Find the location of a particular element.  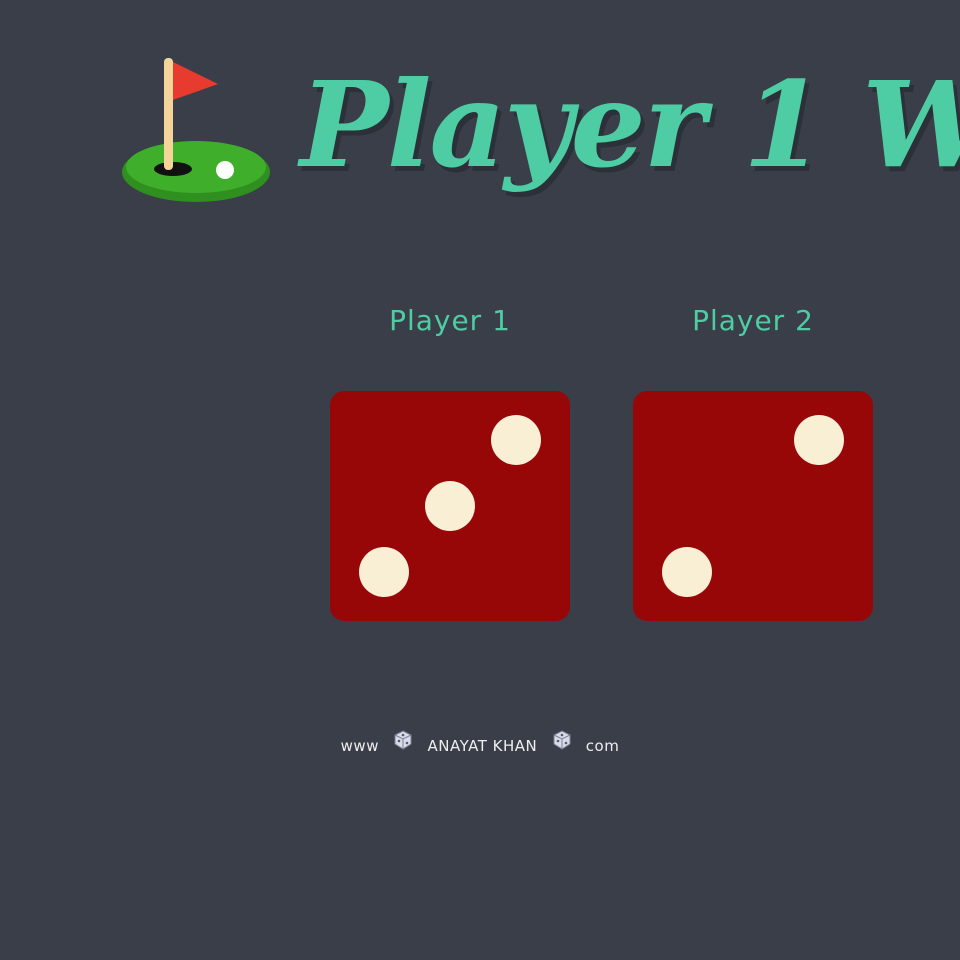

player-1-panel: Player 1 is located at coordinates (450, 458).